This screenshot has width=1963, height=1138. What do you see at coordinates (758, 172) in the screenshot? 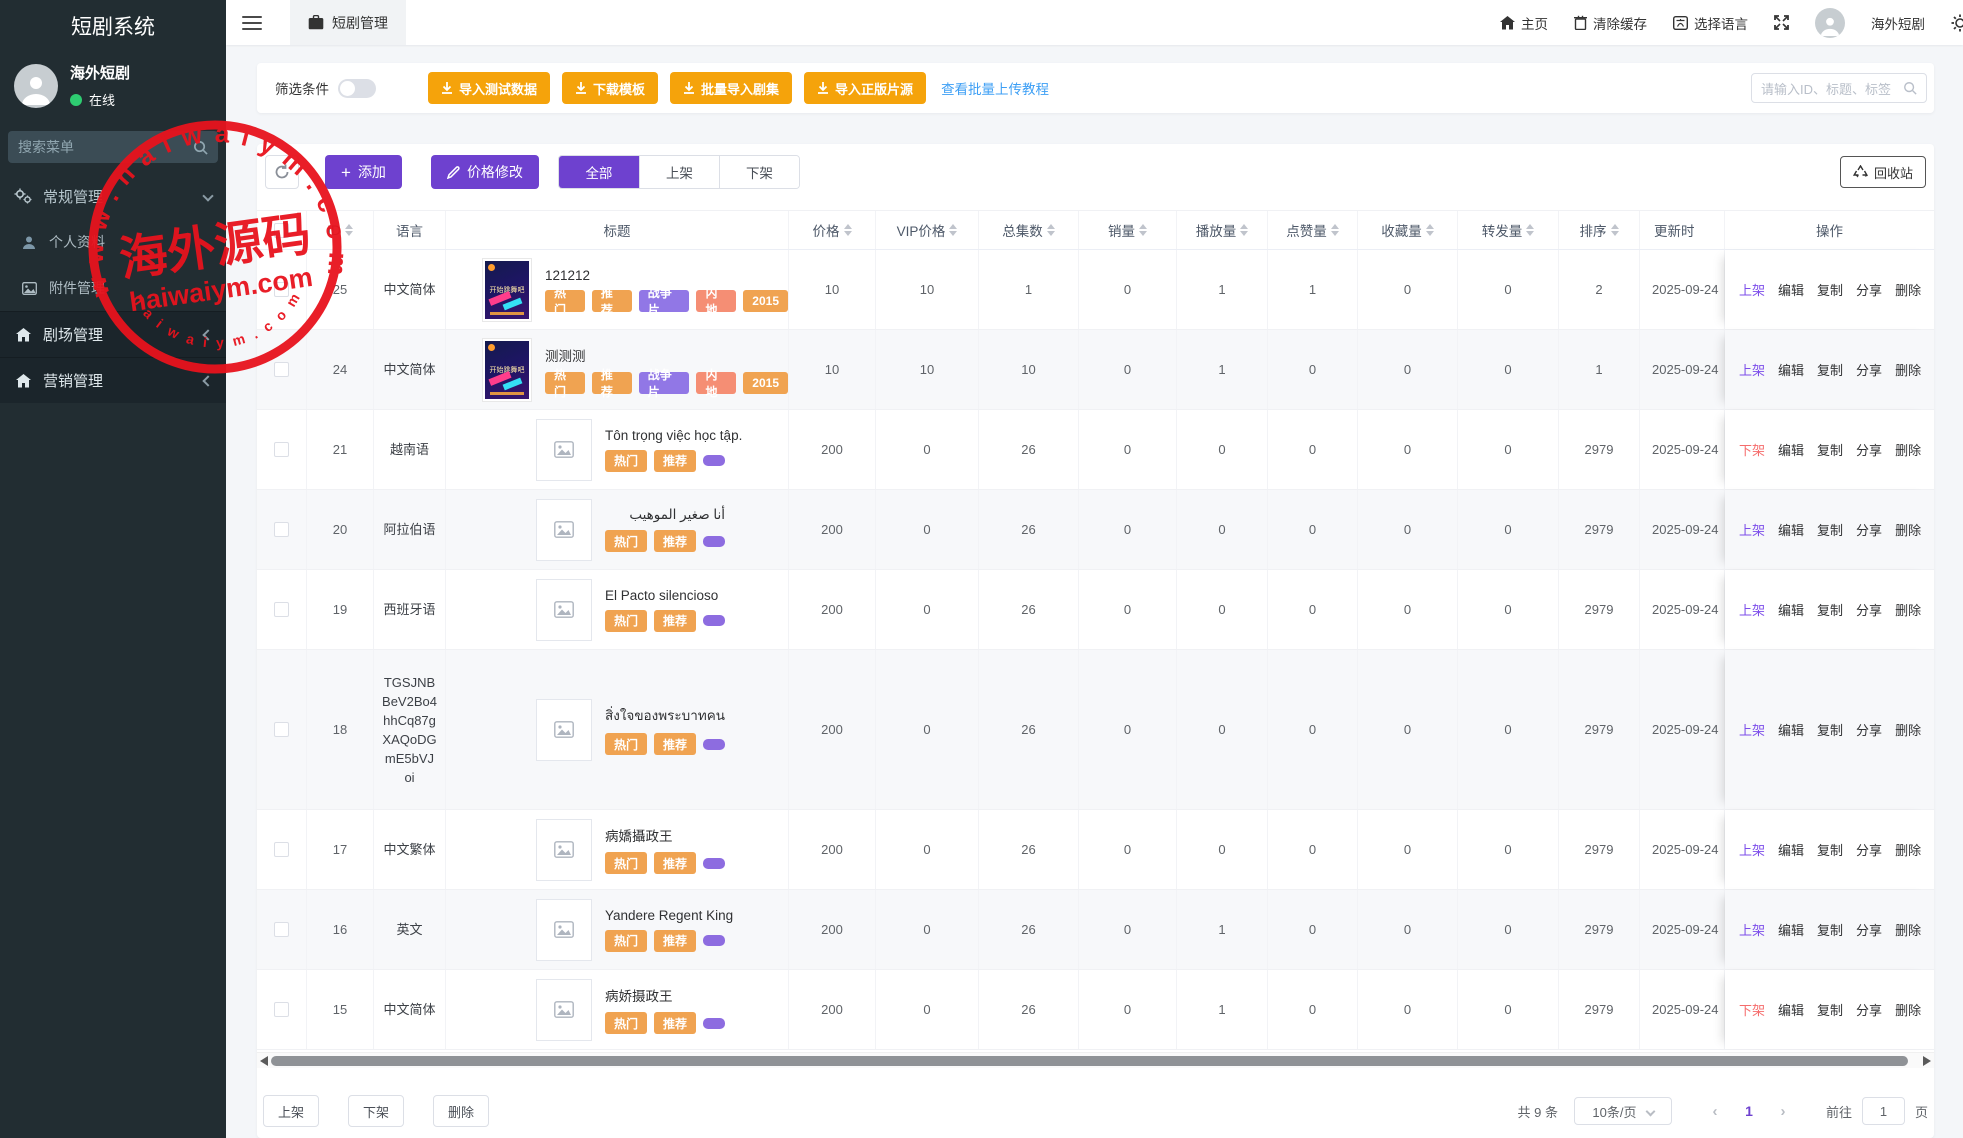
I see `segment-unlisted: 下架` at bounding box center [758, 172].